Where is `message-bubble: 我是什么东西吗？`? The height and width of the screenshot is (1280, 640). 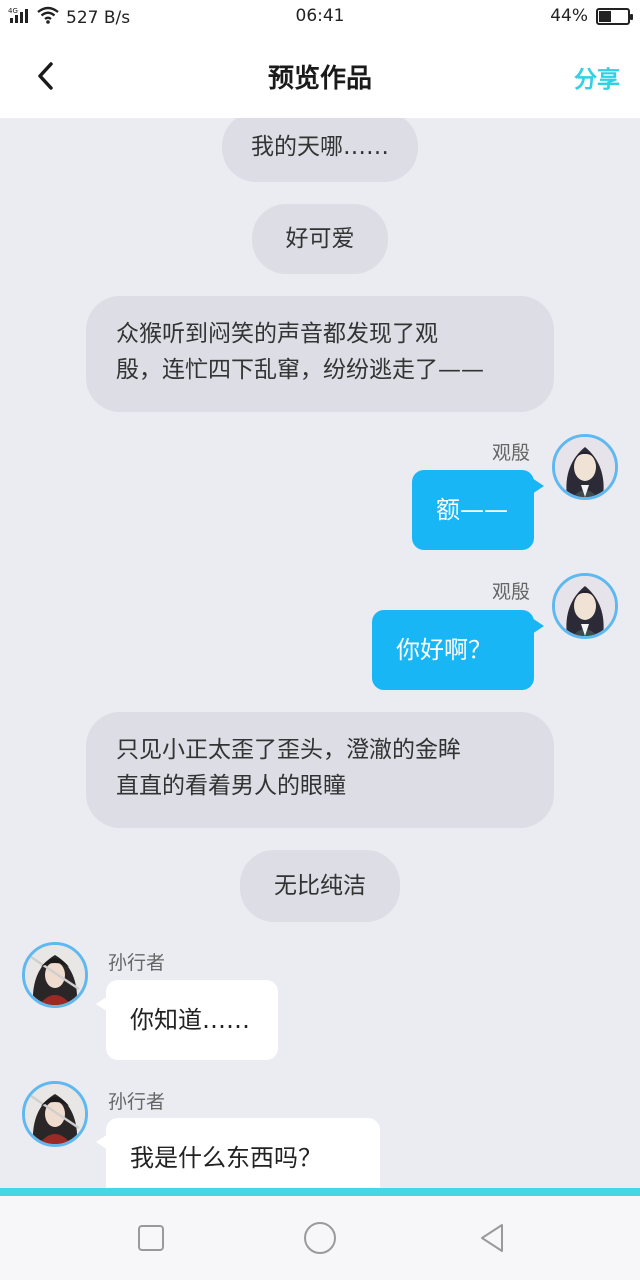
message-bubble: 我是什么东西吗？ is located at coordinates (238, 1153).